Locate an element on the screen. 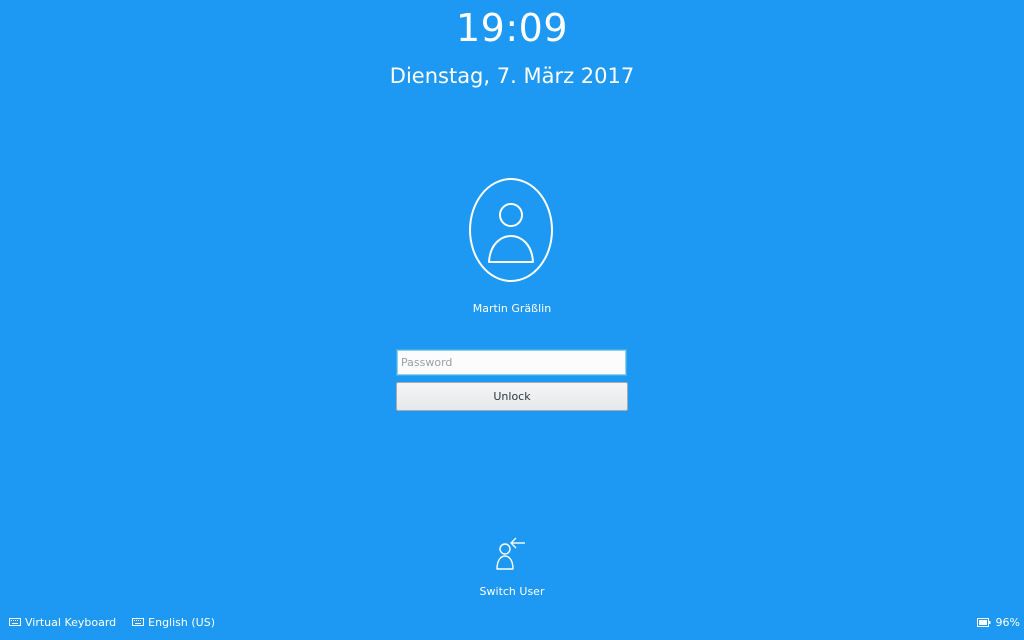  keyboard-layout-label: English (US) is located at coordinates (181, 622).